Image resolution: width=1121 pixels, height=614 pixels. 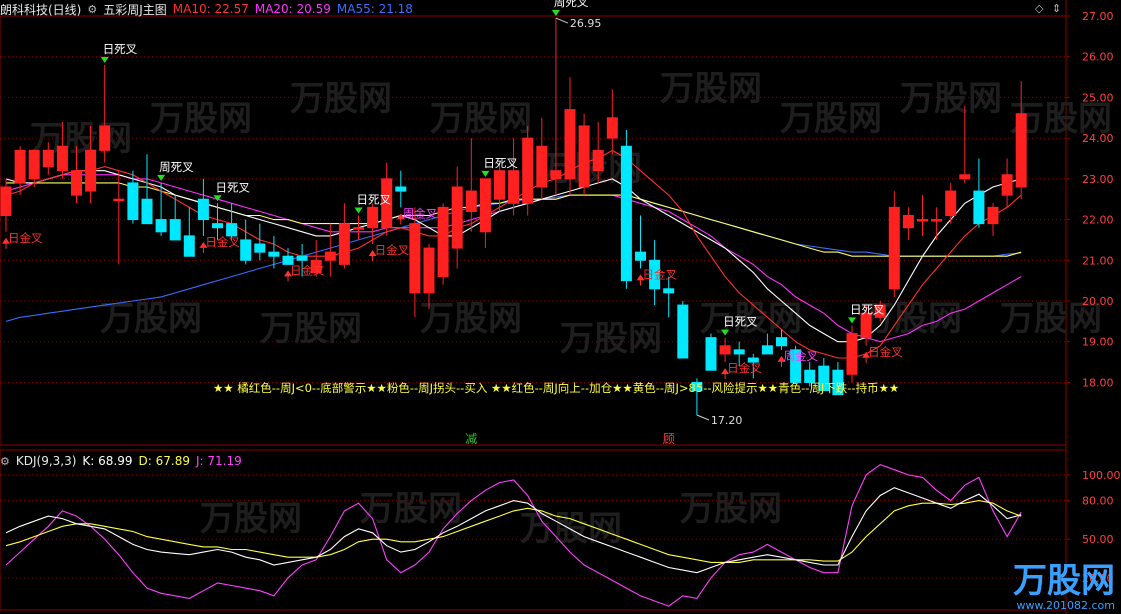 What do you see at coordinates (1098, 342) in the screenshot?
I see `price-tick-label: 19.00` at bounding box center [1098, 342].